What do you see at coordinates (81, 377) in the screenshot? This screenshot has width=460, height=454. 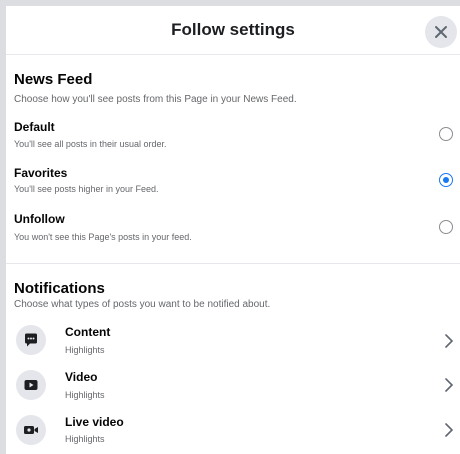 I see `notification-label: Video` at bounding box center [81, 377].